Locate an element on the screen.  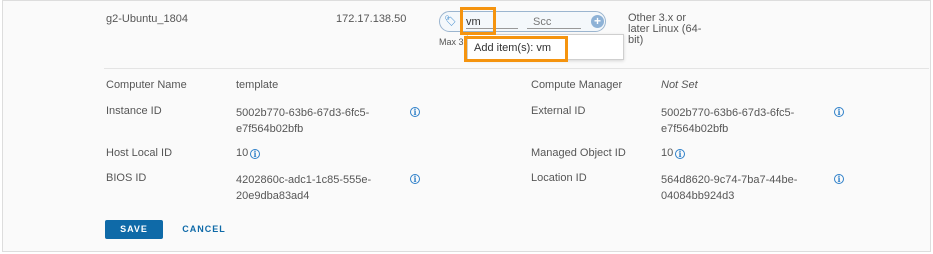
bios-id-label: BIOS ID is located at coordinates (126, 178).